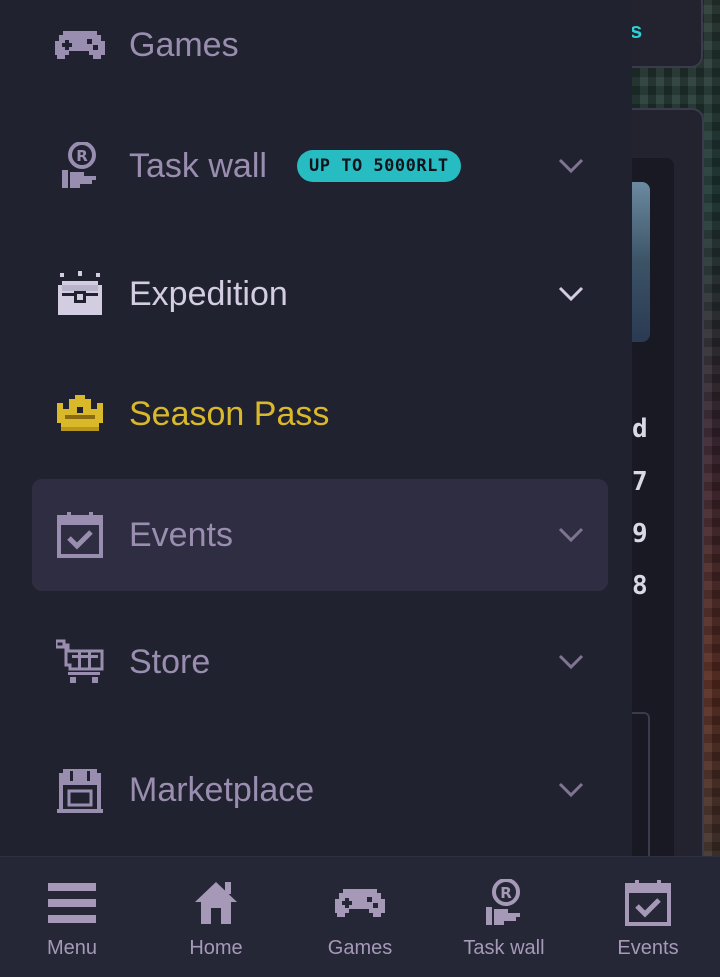 Image resolution: width=720 pixels, height=977 pixels. What do you see at coordinates (648, 948) in the screenshot?
I see `bottom-nav-label: Events` at bounding box center [648, 948].